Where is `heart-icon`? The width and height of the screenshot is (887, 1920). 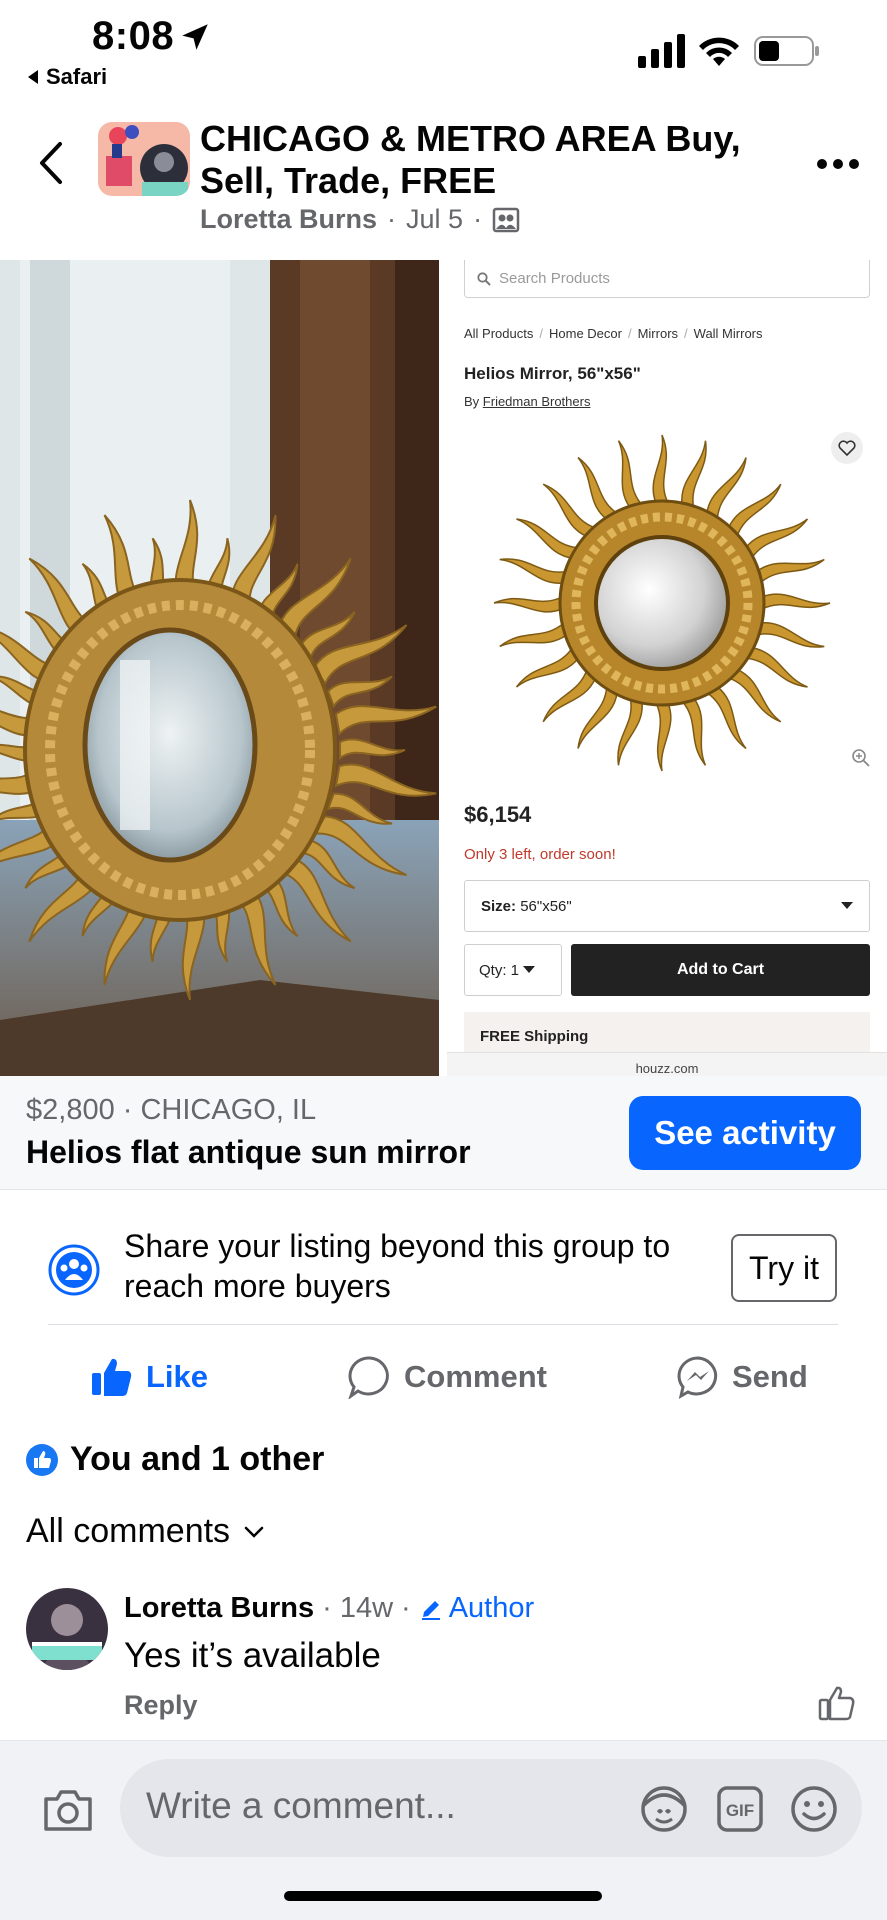
heart-icon is located at coordinates (847, 448).